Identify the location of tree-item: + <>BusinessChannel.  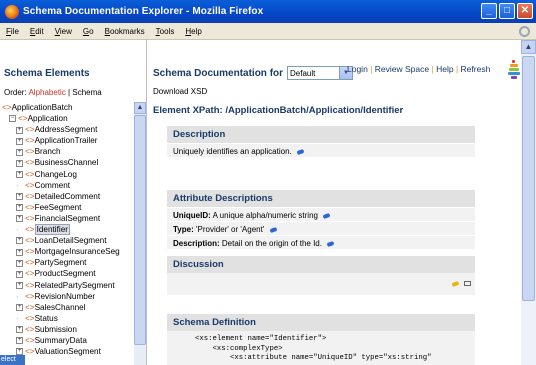
(68, 162).